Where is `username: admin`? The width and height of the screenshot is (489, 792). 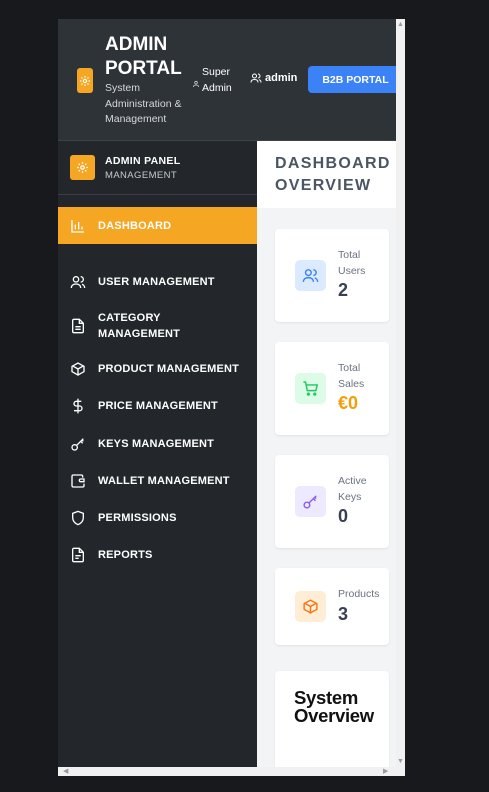 username: admin is located at coordinates (281, 78).